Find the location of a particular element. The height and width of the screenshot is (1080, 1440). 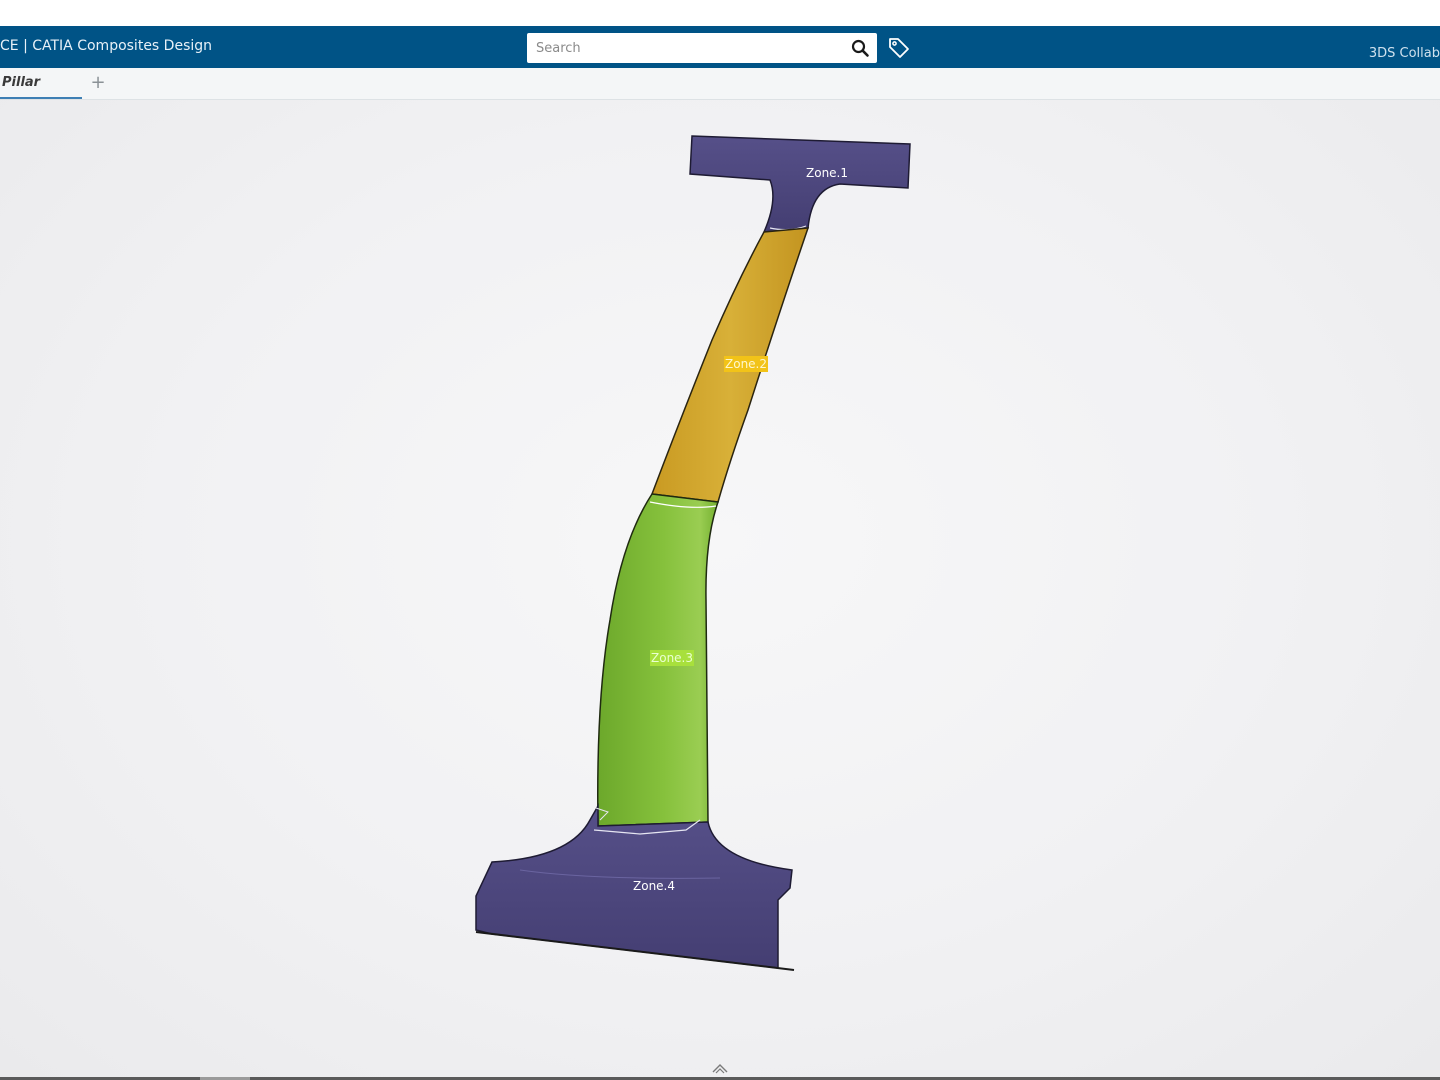

add-tab-button: + is located at coordinates (98, 83).